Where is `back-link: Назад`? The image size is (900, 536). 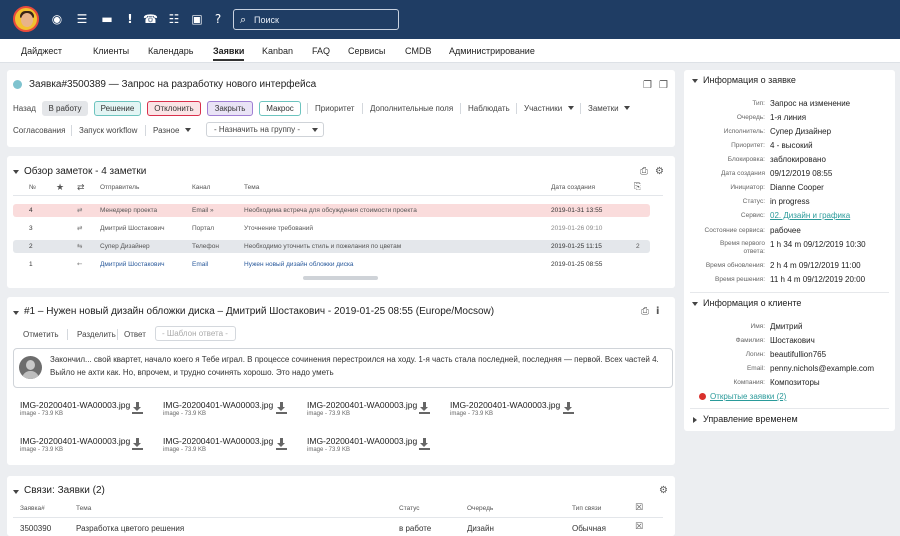 back-link: Назад is located at coordinates (24, 108).